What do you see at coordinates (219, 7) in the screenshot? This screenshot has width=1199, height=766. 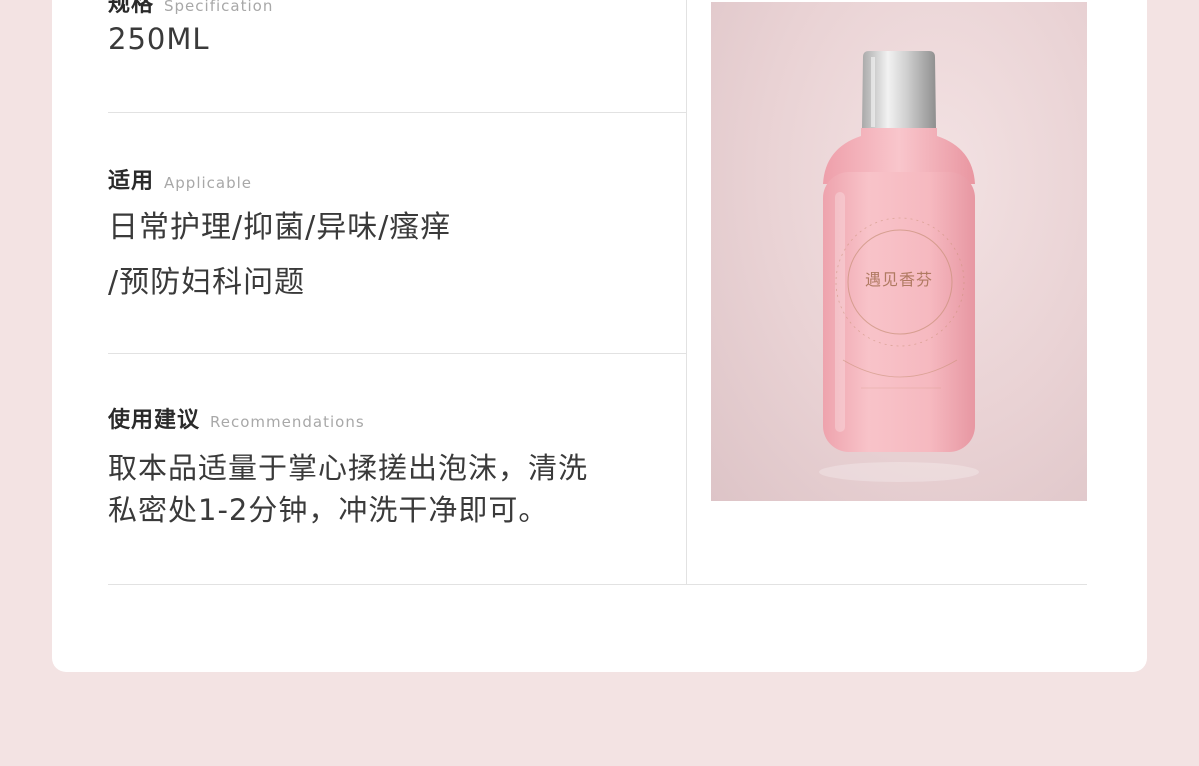 I see `spec-label-en: Specification` at bounding box center [219, 7].